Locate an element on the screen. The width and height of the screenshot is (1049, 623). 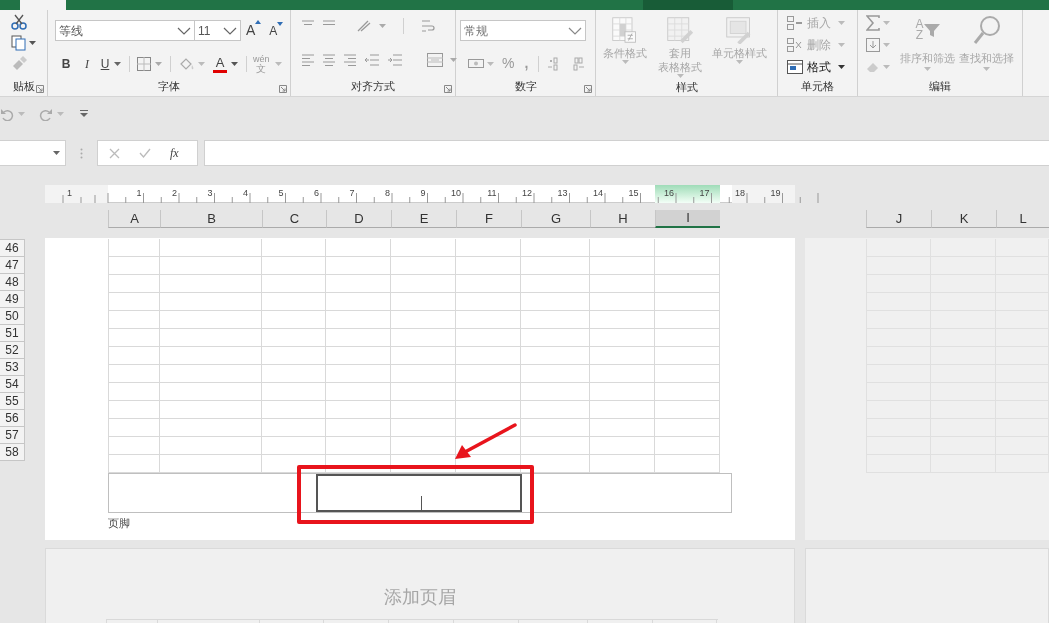
customize-toolbar-icon is located at coordinates (84, 113).